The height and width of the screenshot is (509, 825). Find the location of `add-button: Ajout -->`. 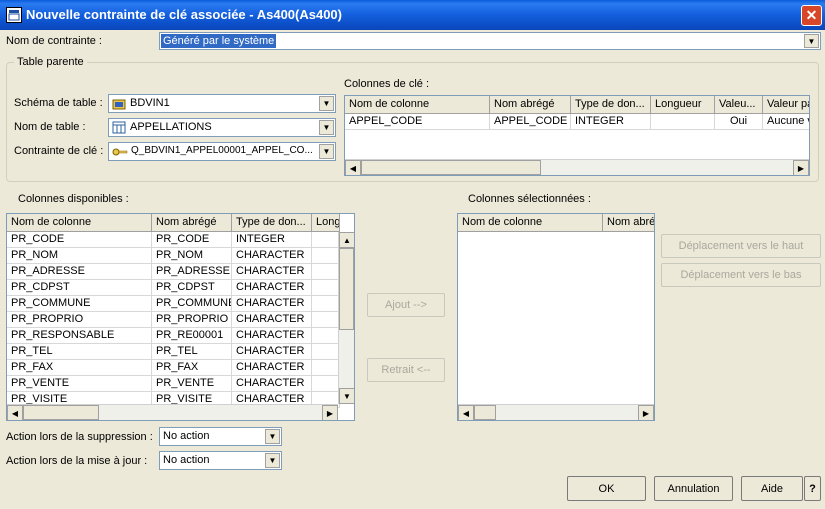

add-button: Ajout --> is located at coordinates (406, 305).